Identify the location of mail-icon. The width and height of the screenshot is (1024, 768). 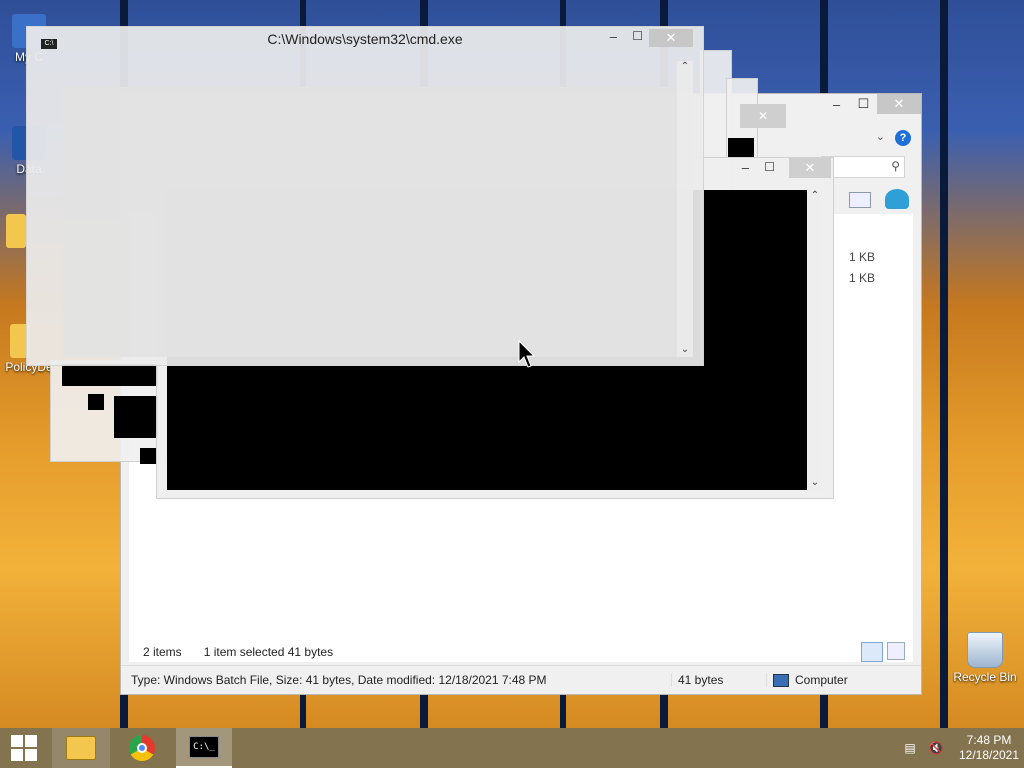
(860, 200).